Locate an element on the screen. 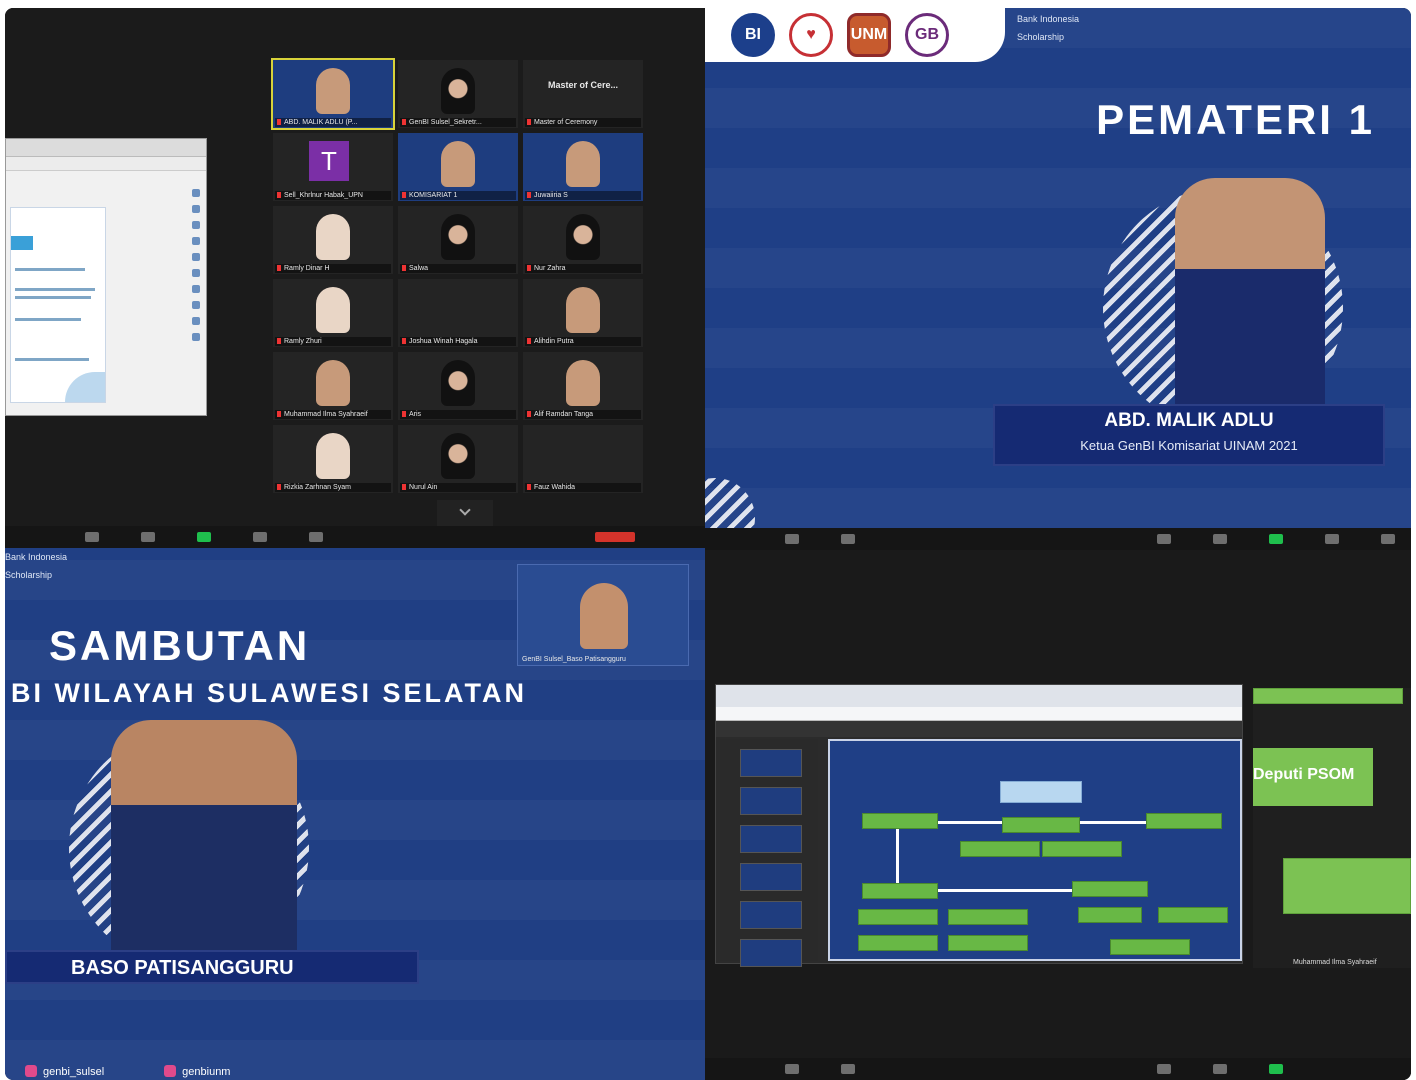  speaker-name: ABD. MALIK ADLU is located at coordinates (1189, 420).